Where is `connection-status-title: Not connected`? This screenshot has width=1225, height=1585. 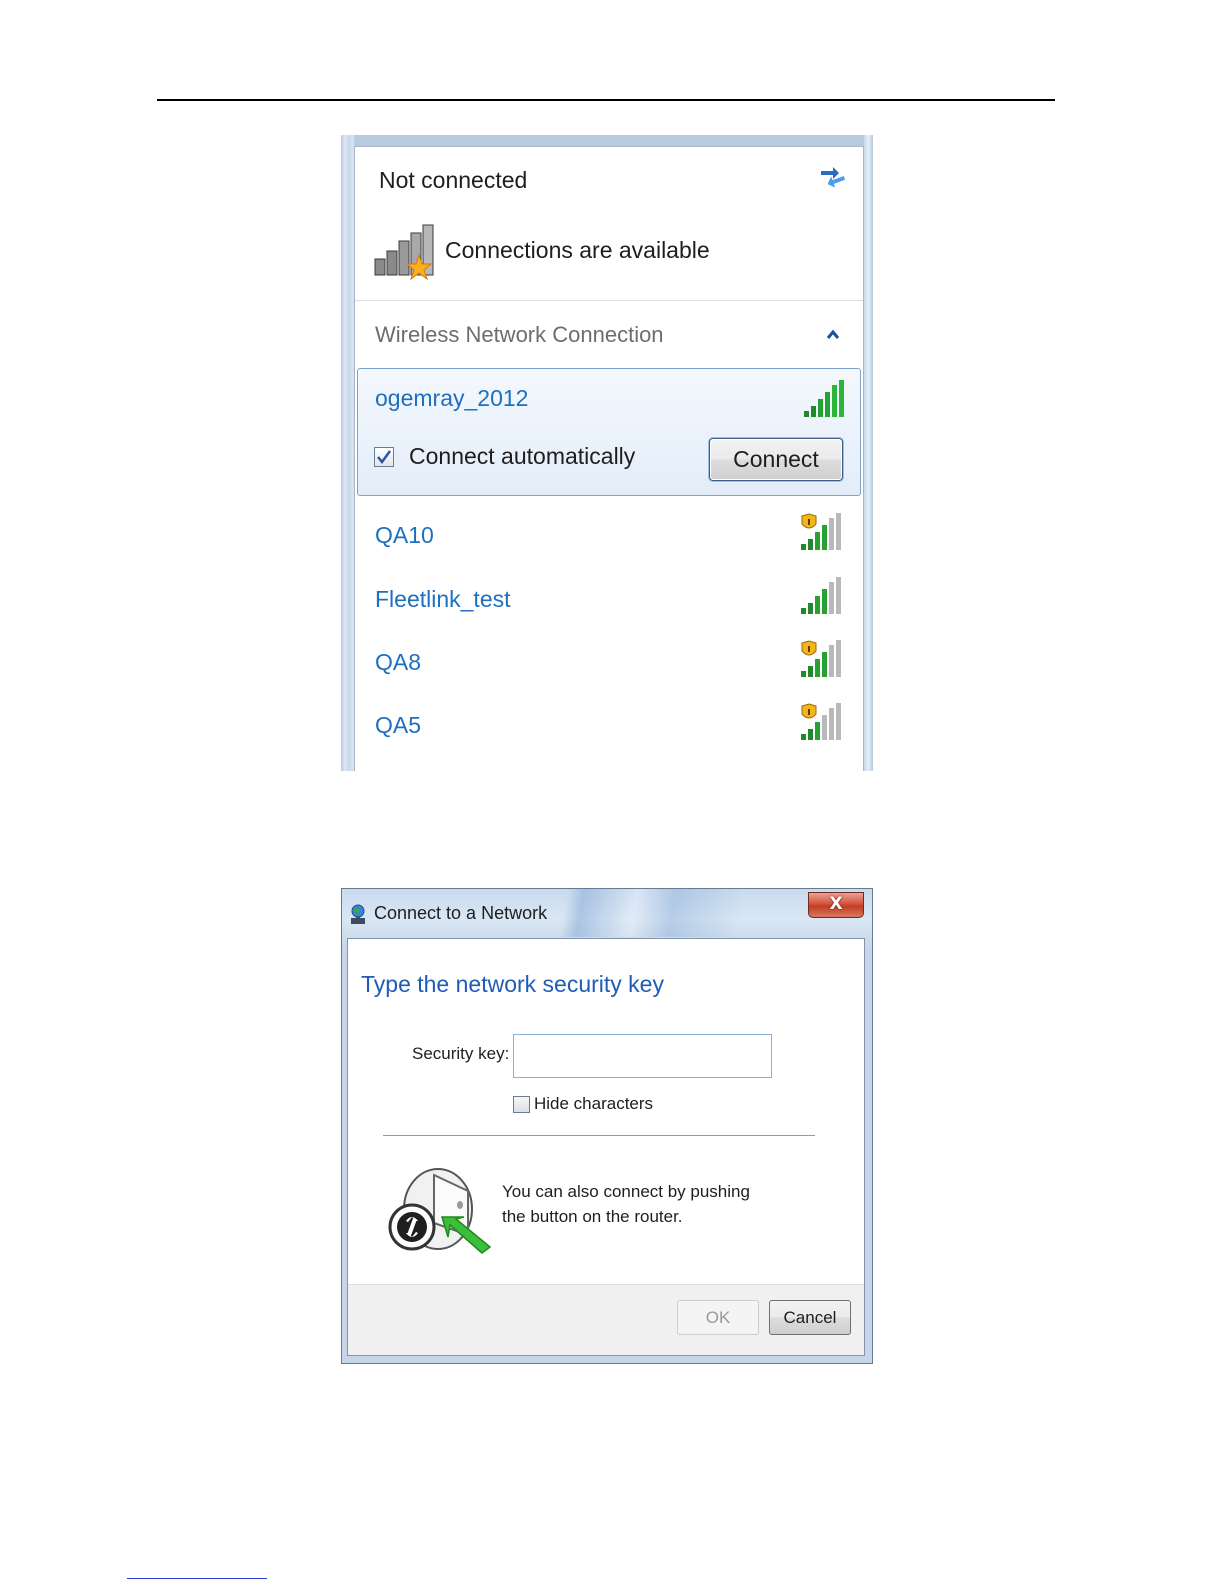
connection-status-title: Not connected is located at coordinates (453, 180).